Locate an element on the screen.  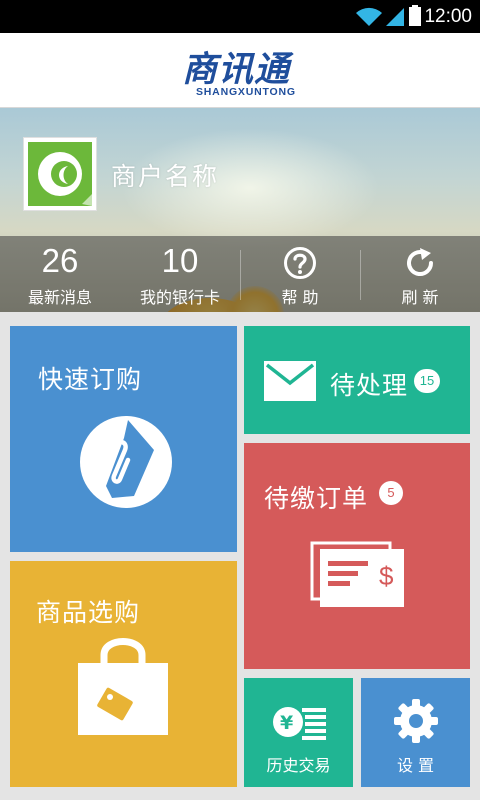
settings-tile: 设 置 is located at coordinates (415, 732).